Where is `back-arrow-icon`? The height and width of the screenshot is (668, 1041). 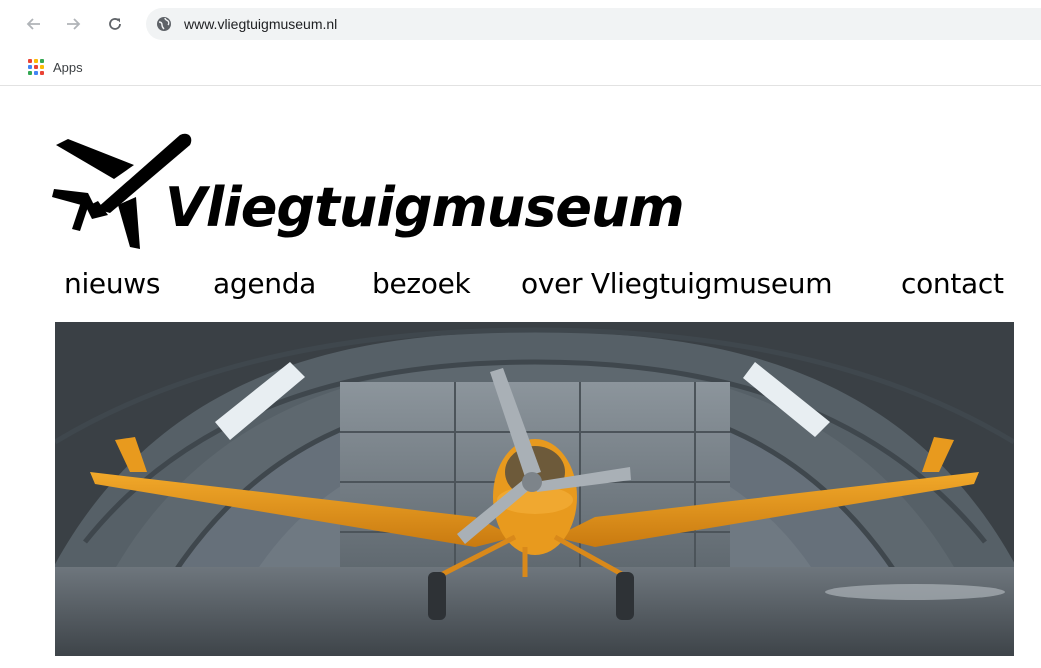 back-arrow-icon is located at coordinates (34, 24).